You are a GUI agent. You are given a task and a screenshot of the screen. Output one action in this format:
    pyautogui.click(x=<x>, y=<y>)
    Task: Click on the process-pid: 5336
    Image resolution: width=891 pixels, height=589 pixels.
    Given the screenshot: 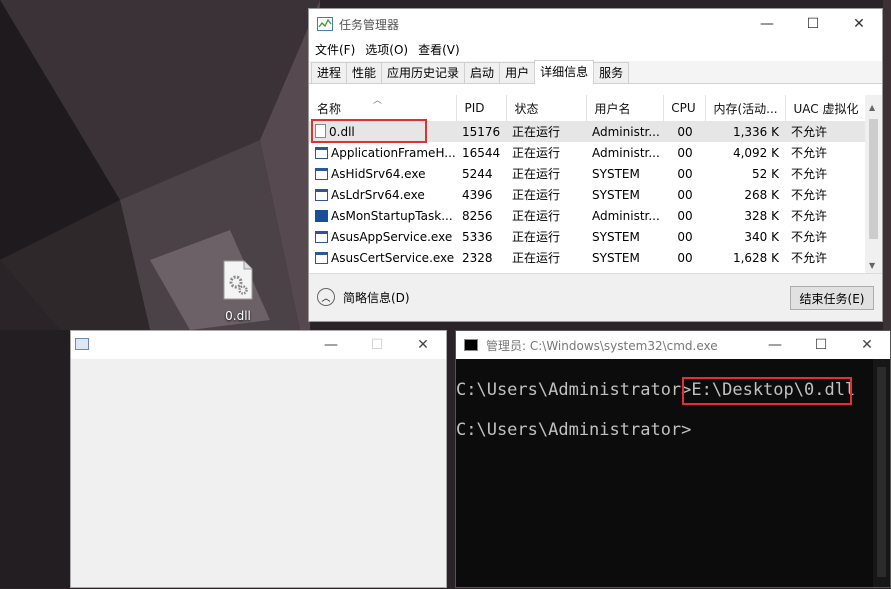 What is the action you would take?
    pyautogui.click(x=477, y=236)
    